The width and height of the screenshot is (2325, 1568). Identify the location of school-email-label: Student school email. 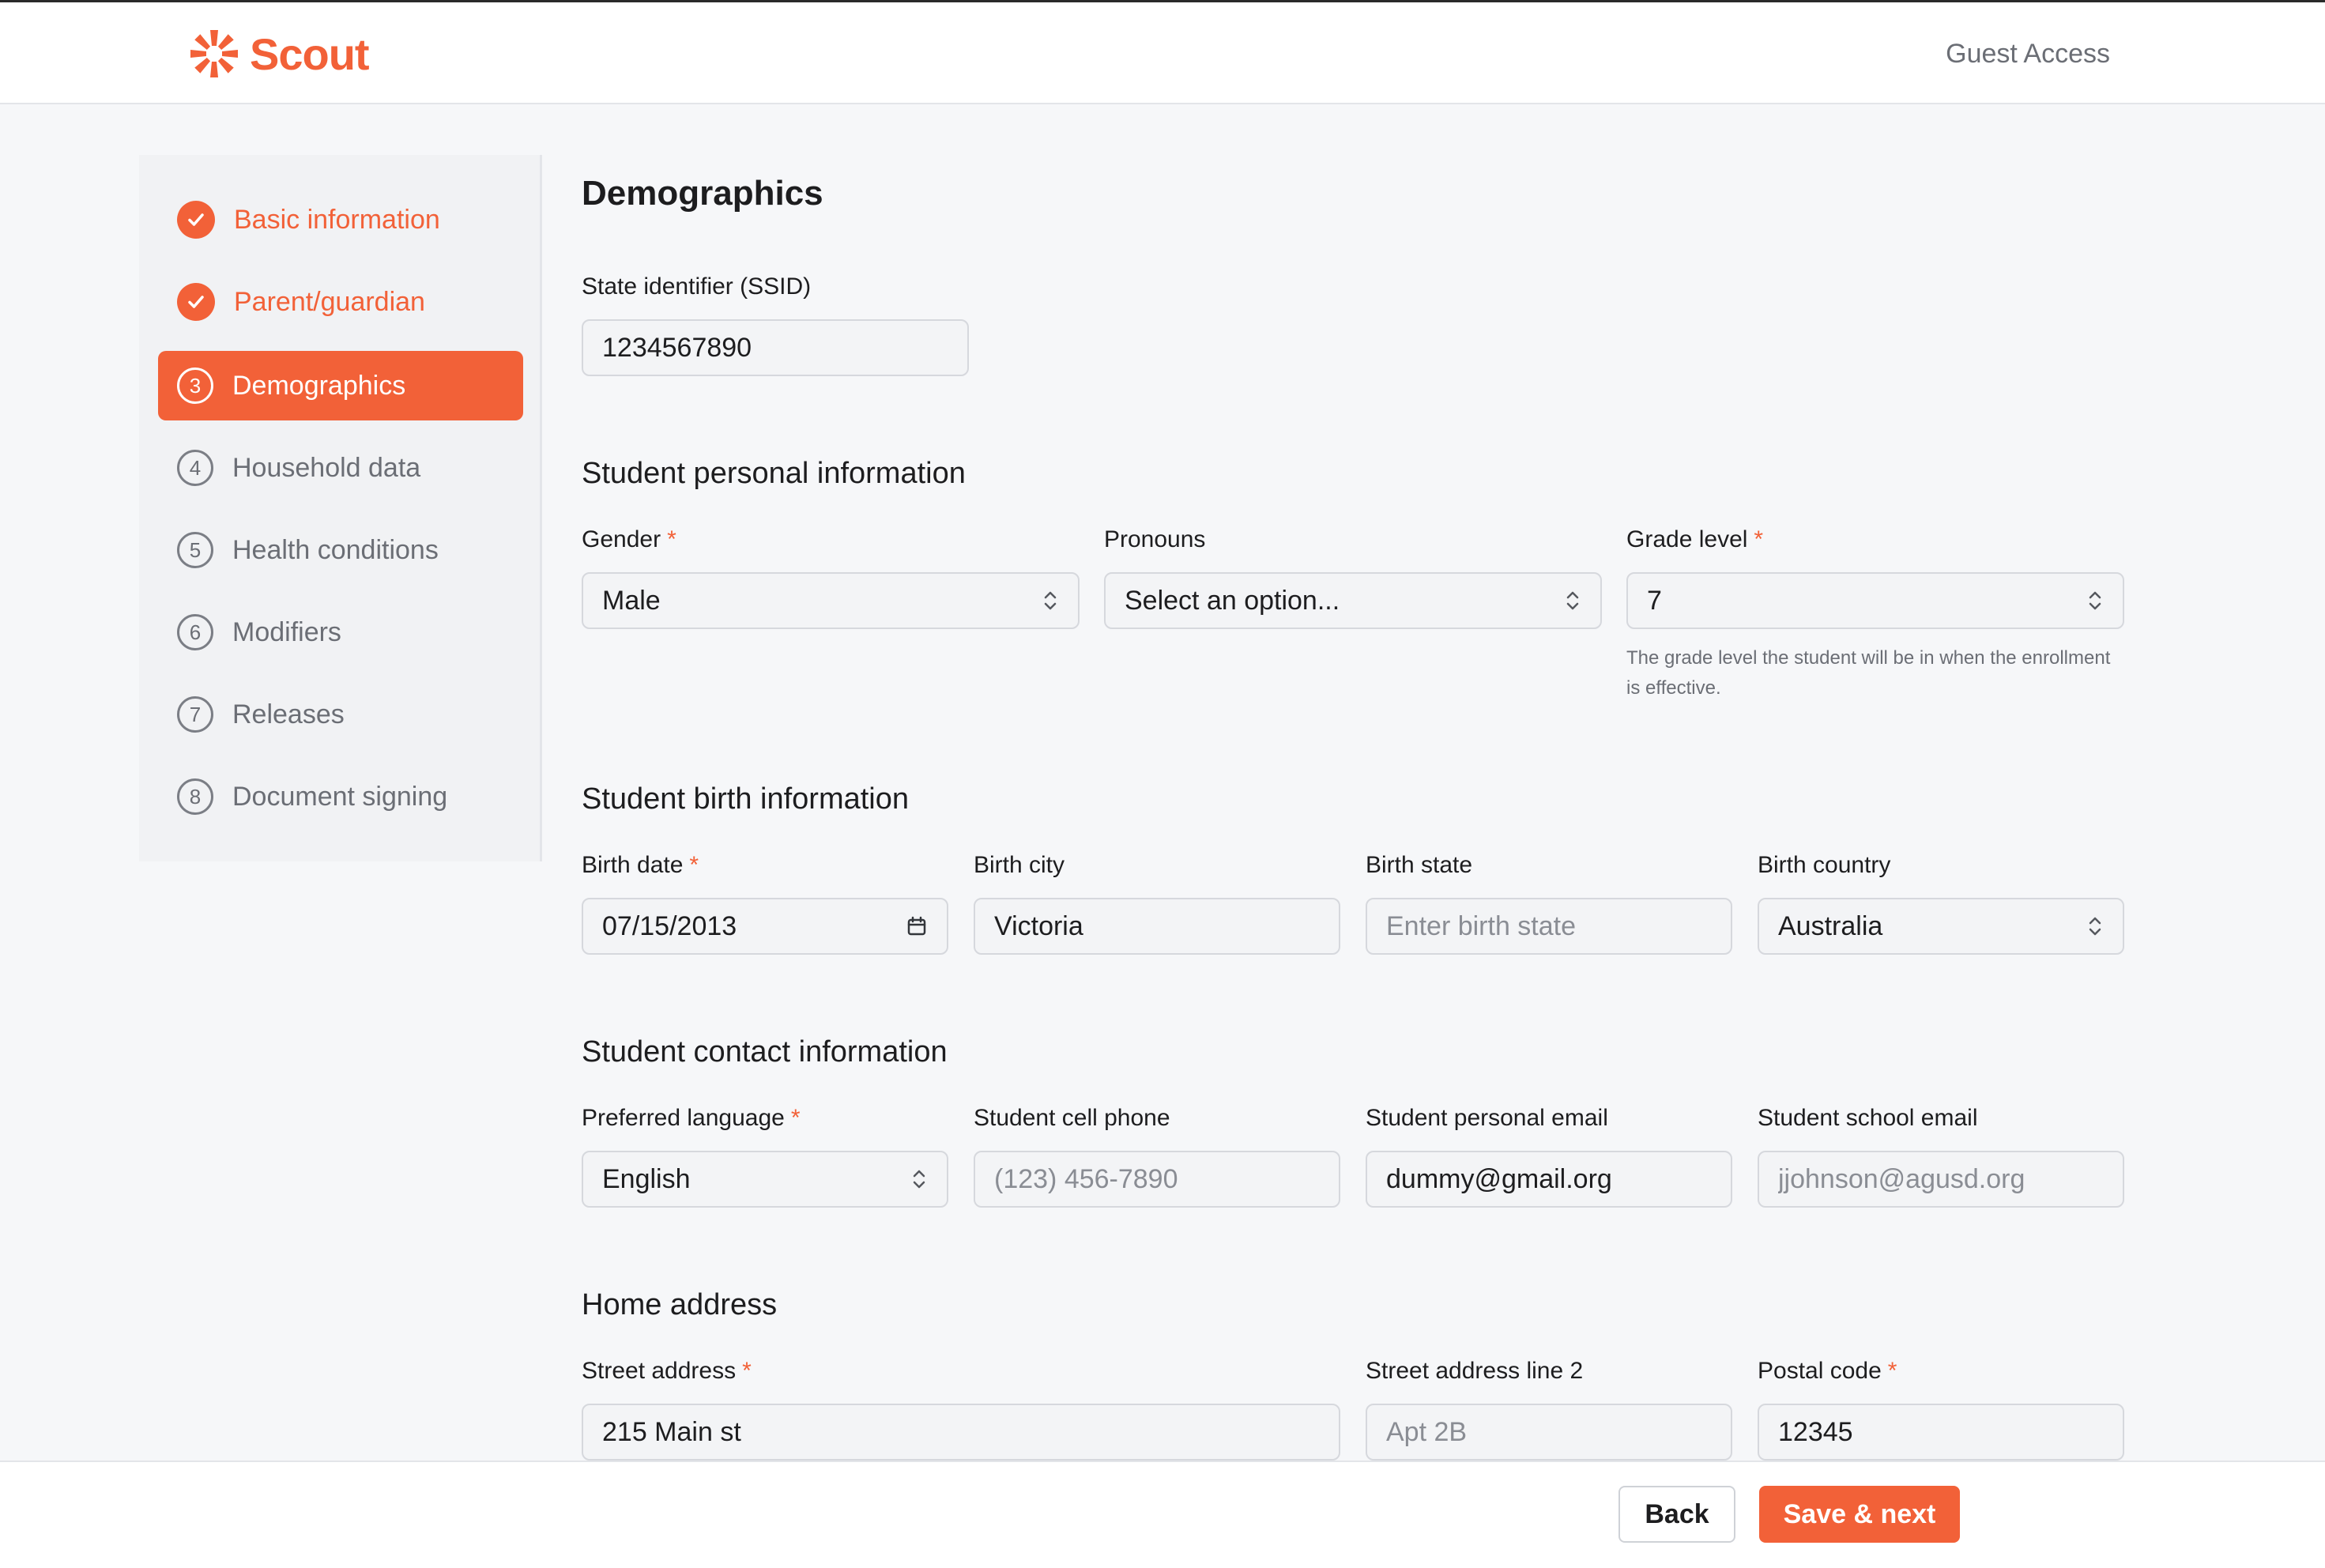
(1868, 1118).